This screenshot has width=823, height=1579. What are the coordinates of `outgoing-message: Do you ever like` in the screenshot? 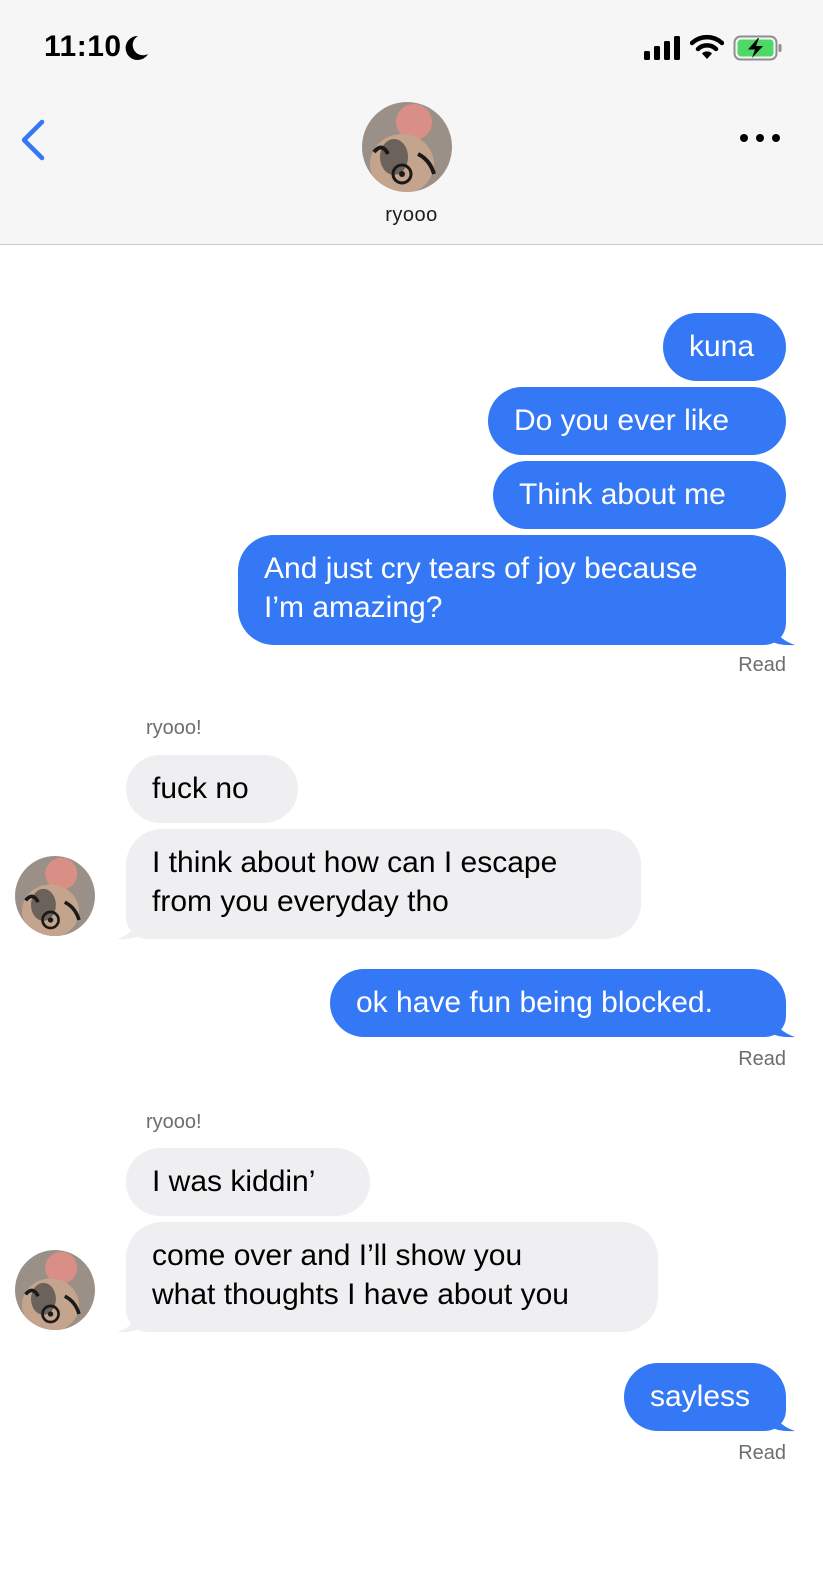 It's located at (637, 421).